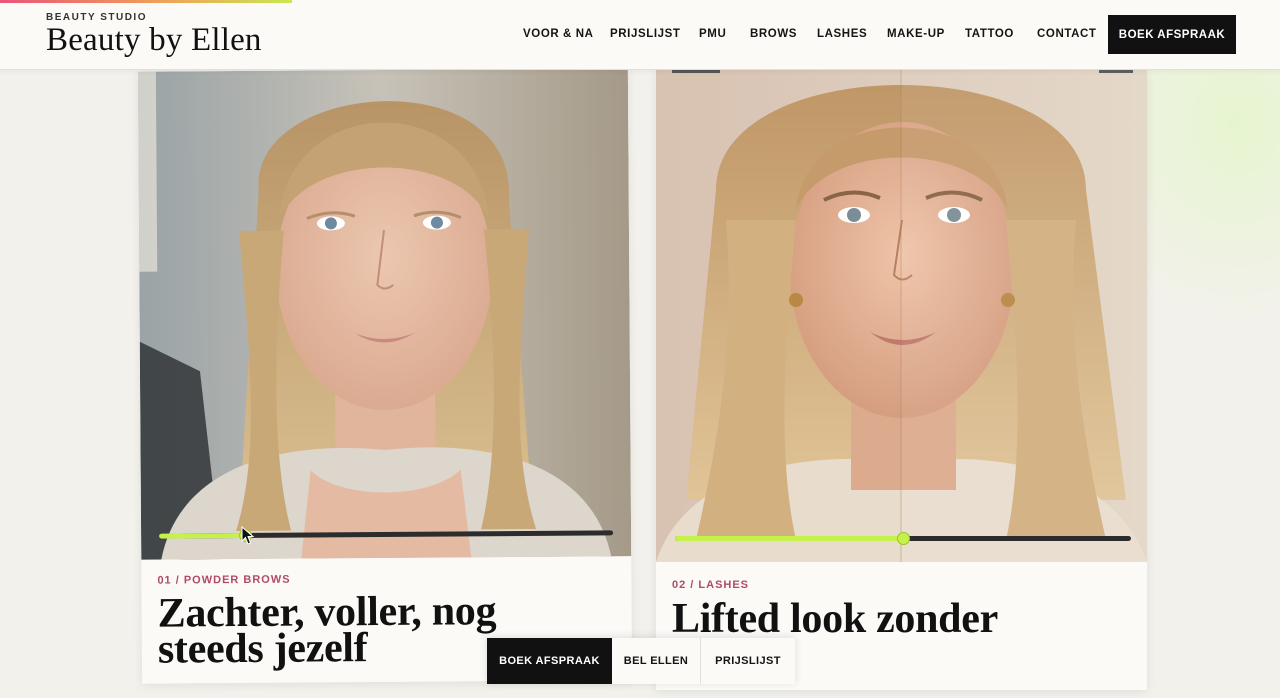  I want to click on slider-handle, so click(903, 538).